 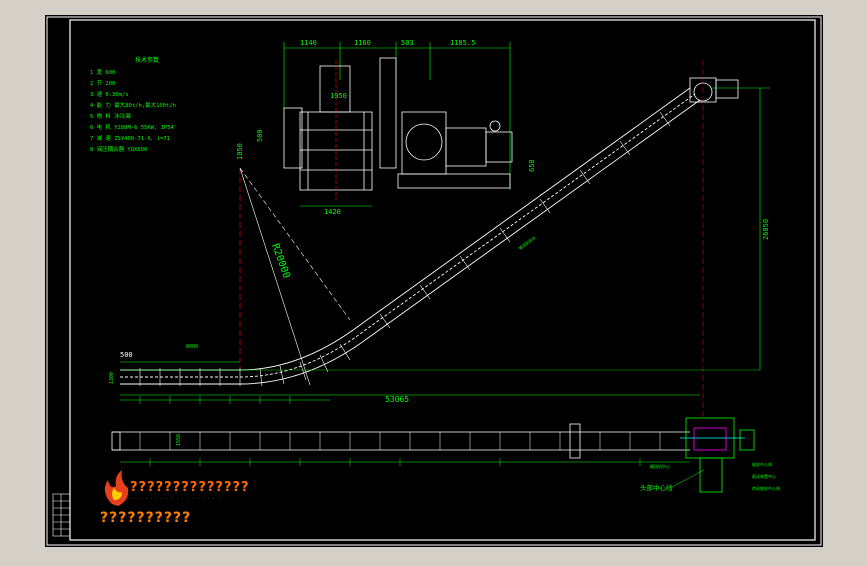 What do you see at coordinates (102, 72) in the screenshot?
I see `spec-line: 1 宽 600` at bounding box center [102, 72].